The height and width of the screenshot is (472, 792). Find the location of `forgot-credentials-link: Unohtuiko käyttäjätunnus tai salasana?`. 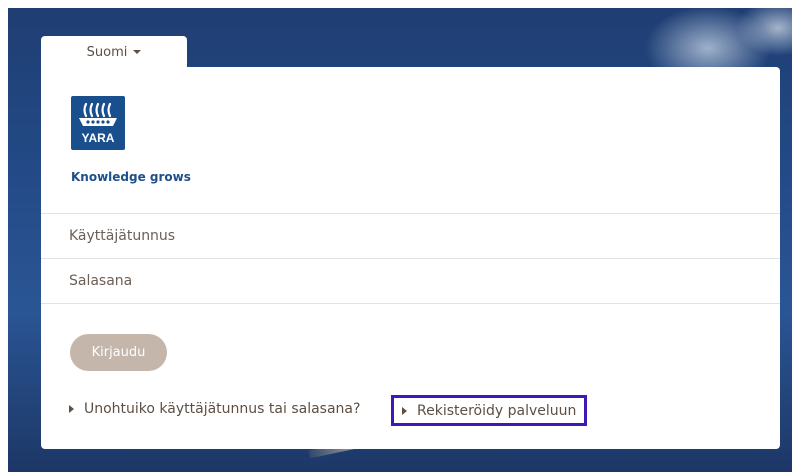

forgot-credentials-link: Unohtuiko käyttäjätunnus tai salasana? is located at coordinates (214, 409).